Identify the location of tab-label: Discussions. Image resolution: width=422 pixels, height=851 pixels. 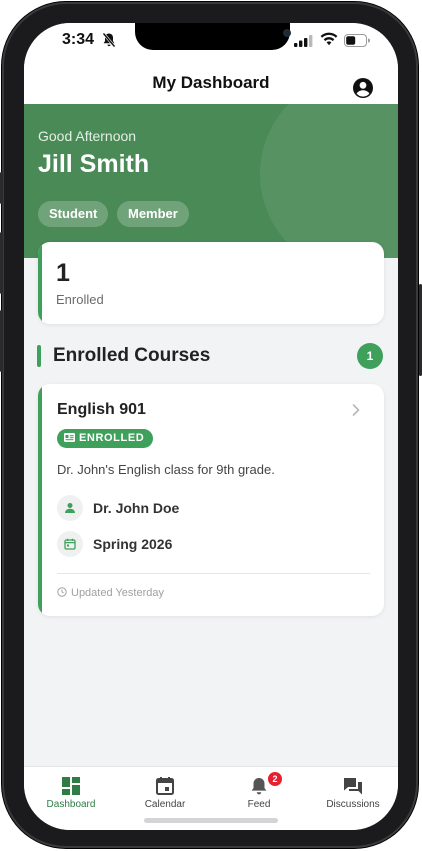
(353, 804).